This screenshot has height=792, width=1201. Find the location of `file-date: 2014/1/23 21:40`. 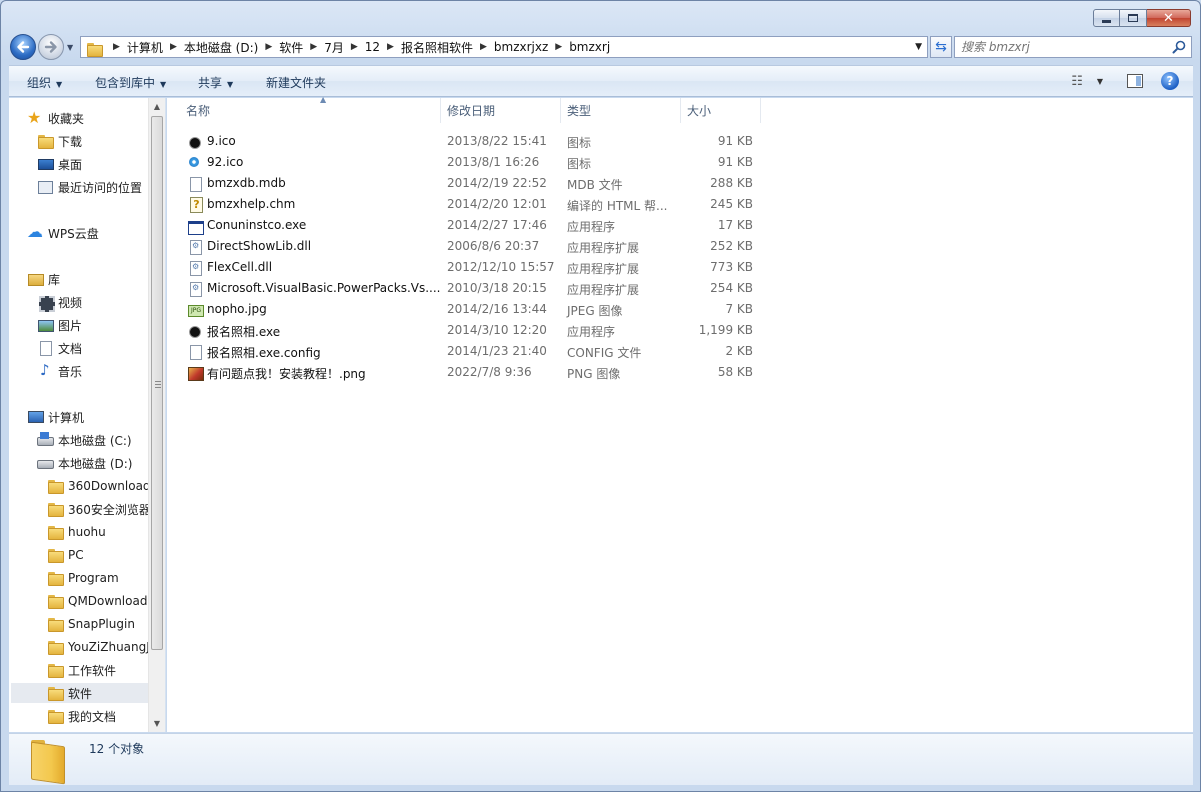

file-date: 2014/1/23 21:40 is located at coordinates (497, 351).